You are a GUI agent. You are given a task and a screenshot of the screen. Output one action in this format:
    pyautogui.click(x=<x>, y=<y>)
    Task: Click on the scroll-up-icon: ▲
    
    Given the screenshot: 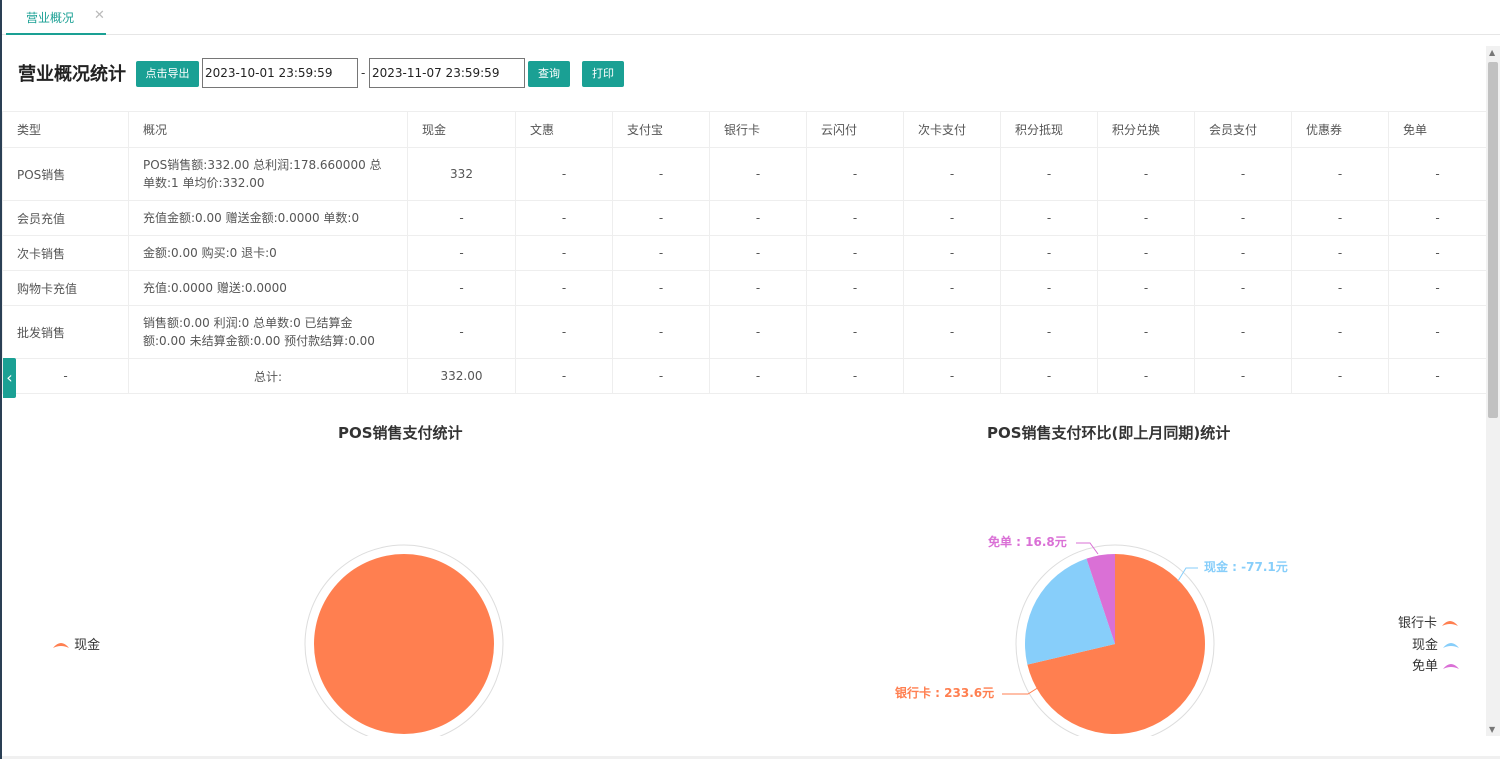 What is the action you would take?
    pyautogui.click(x=1492, y=52)
    